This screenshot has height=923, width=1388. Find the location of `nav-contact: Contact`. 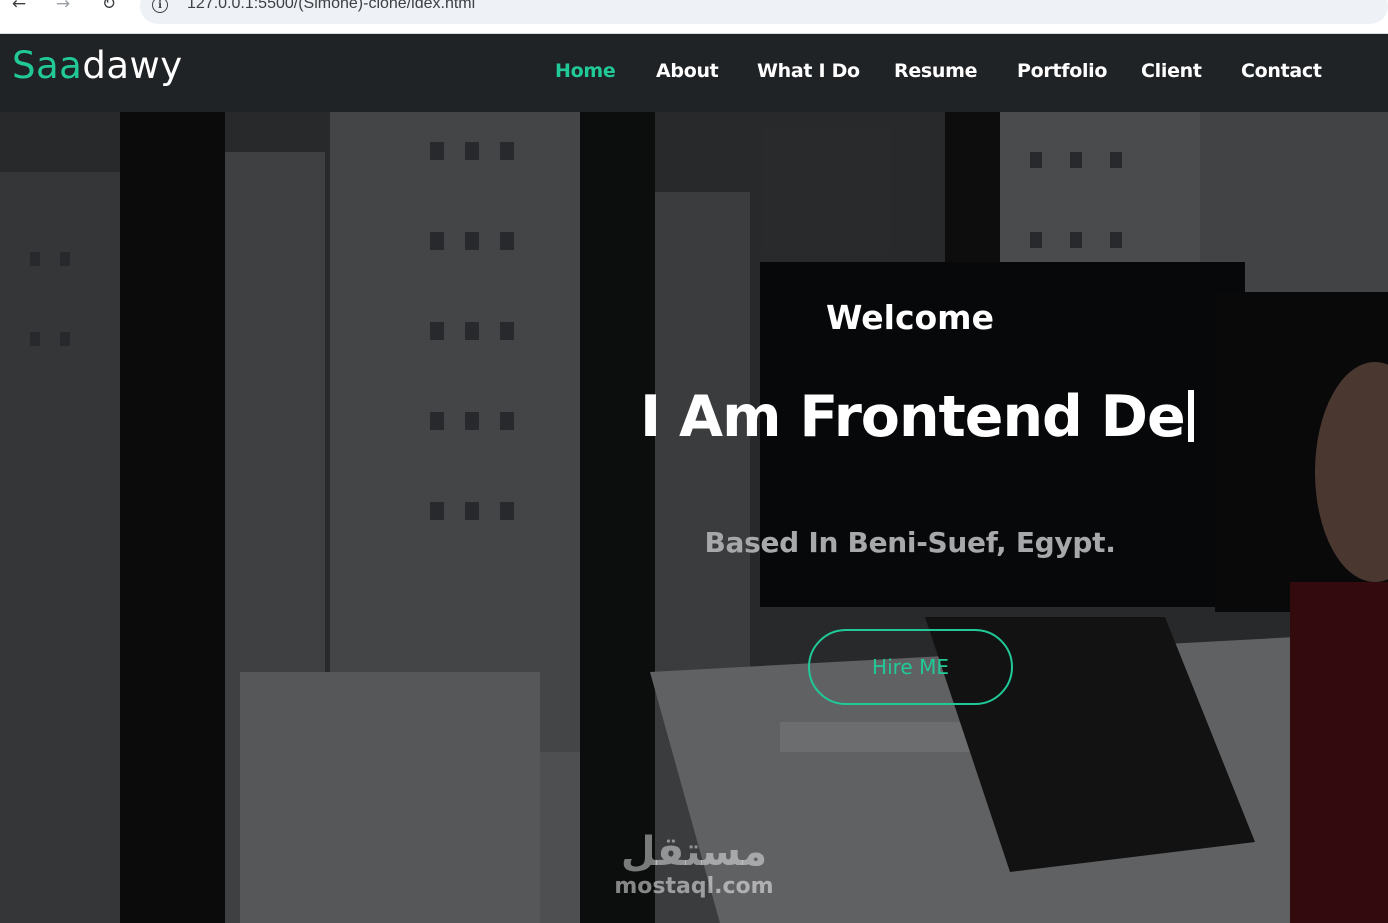

nav-contact: Contact is located at coordinates (1281, 71).